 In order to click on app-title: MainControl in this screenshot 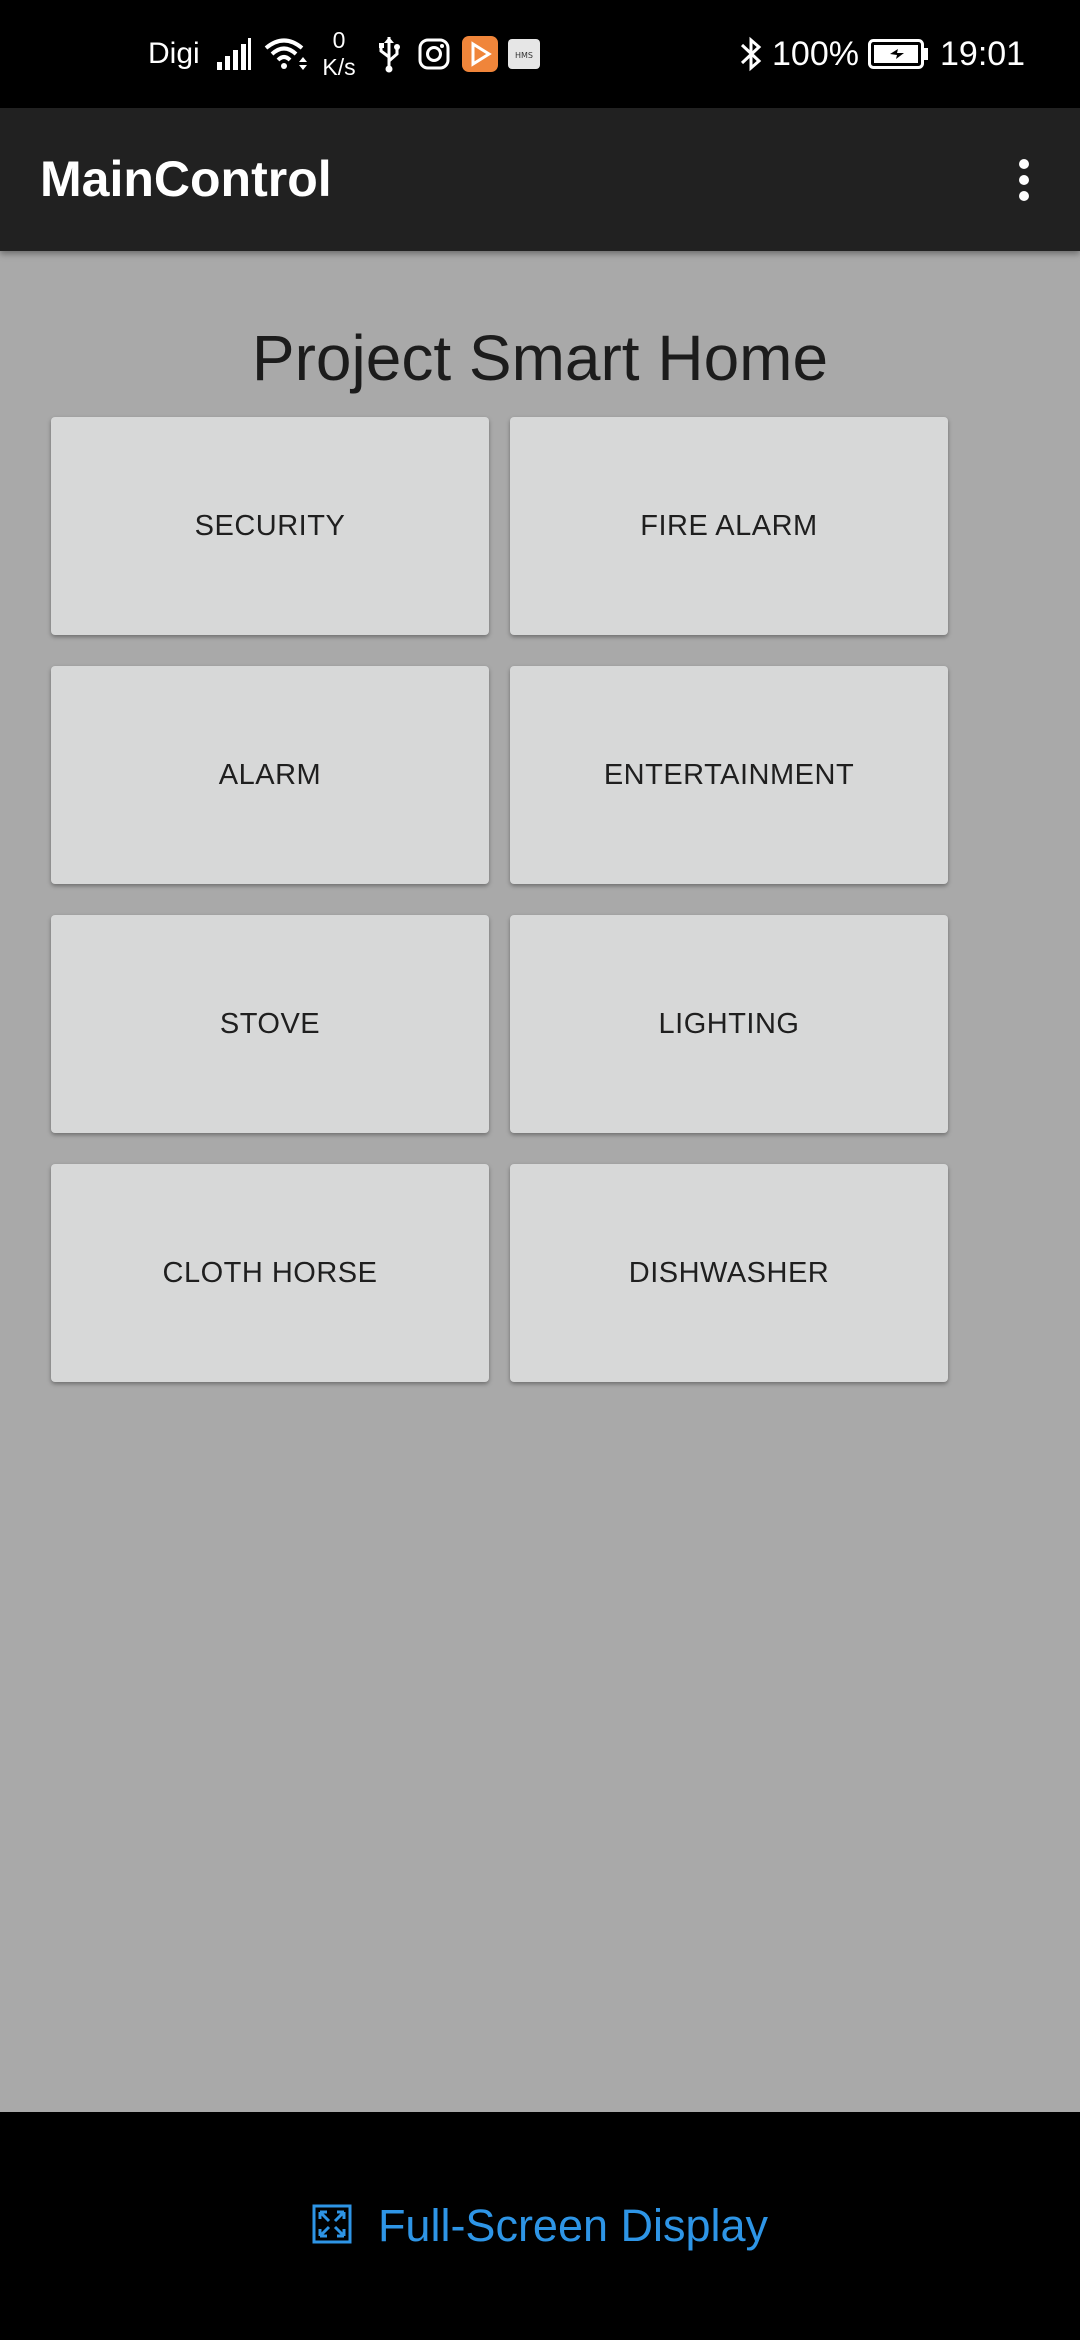, I will do `click(186, 179)`.